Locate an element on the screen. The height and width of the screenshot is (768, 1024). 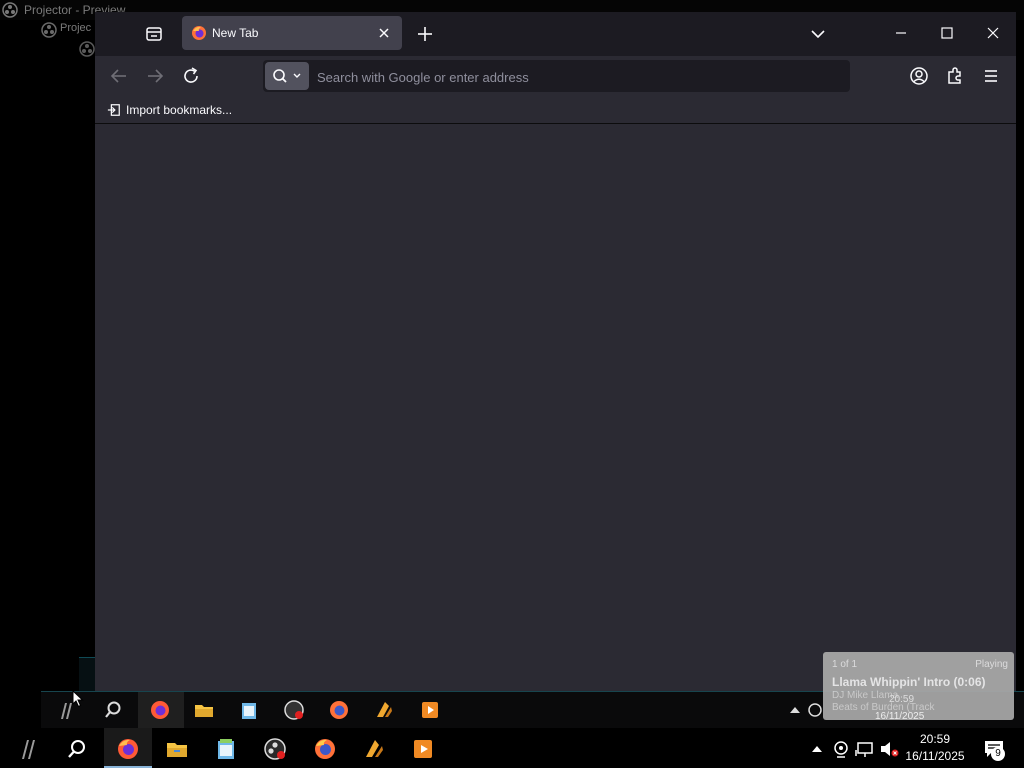
extensions-puzzle-icon is located at coordinates (955, 76).